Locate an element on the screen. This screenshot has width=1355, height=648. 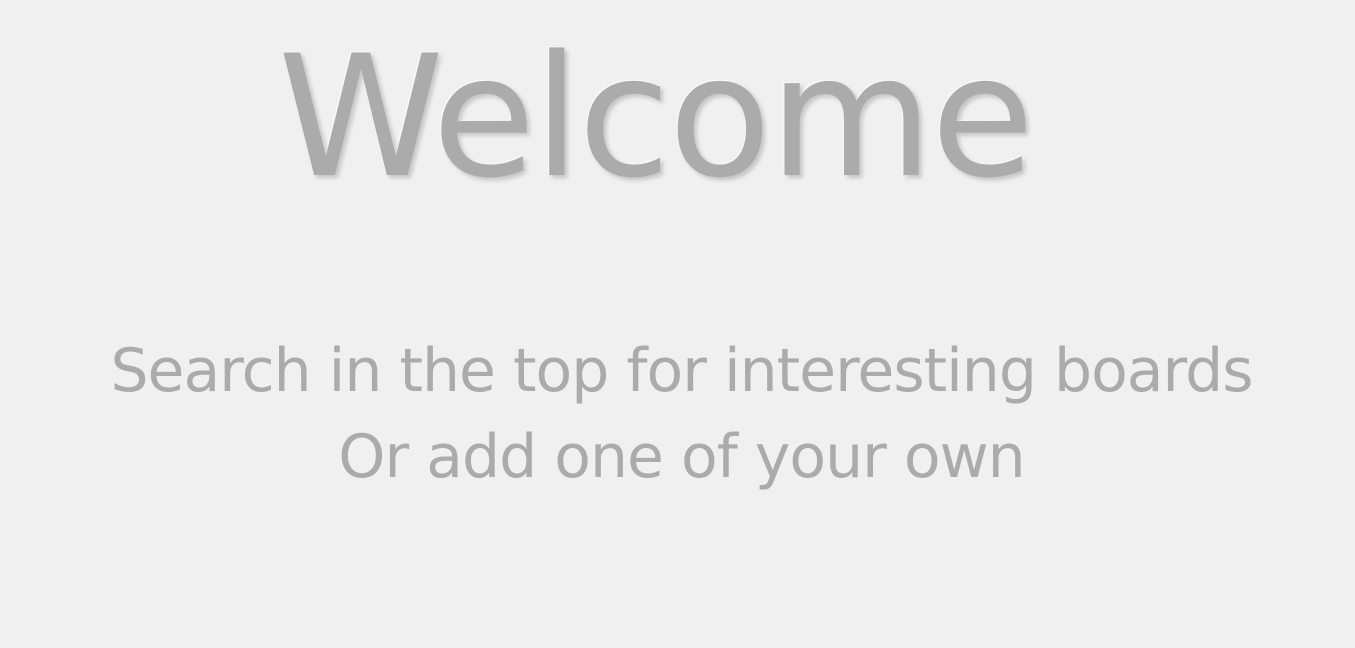
welcome-subtitle-line-search: Search in the top for interesting boards is located at coordinates (681, 371).